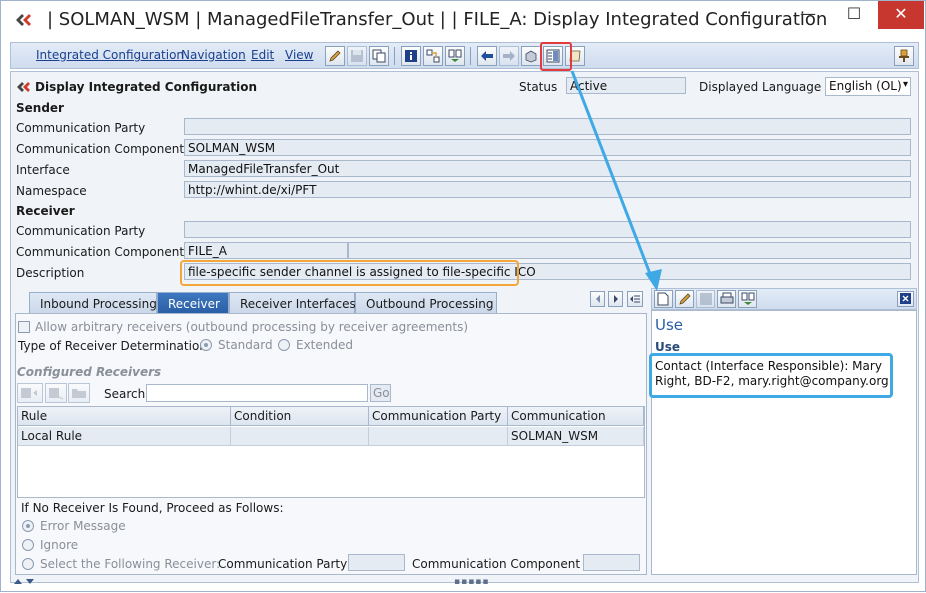 This screenshot has width=926, height=593. Describe the element at coordinates (576, 436) in the screenshot. I see `table-cell-communication: SOLMAN_WSM` at that location.